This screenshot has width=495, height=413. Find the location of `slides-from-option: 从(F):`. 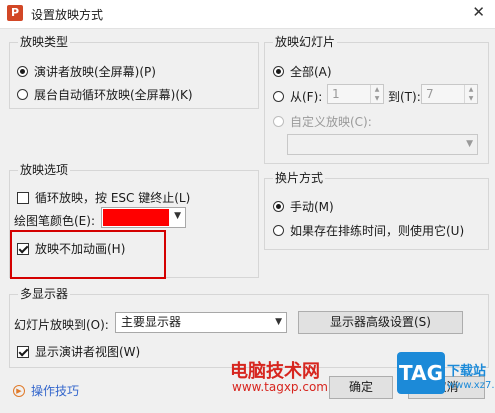

slides-from-option: 从(F): is located at coordinates (297, 96).